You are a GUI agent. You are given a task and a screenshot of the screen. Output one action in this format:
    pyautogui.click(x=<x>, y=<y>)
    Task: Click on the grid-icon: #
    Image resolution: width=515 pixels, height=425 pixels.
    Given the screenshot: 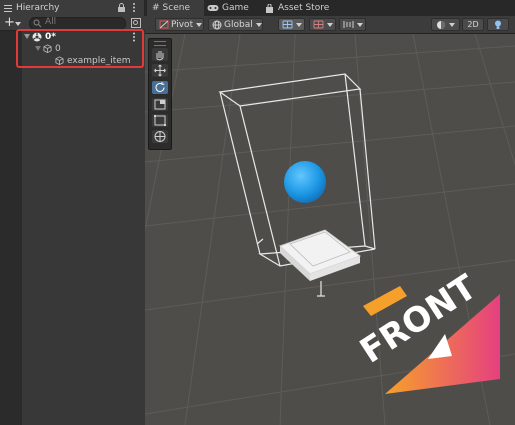 What is the action you would take?
    pyautogui.click(x=156, y=8)
    